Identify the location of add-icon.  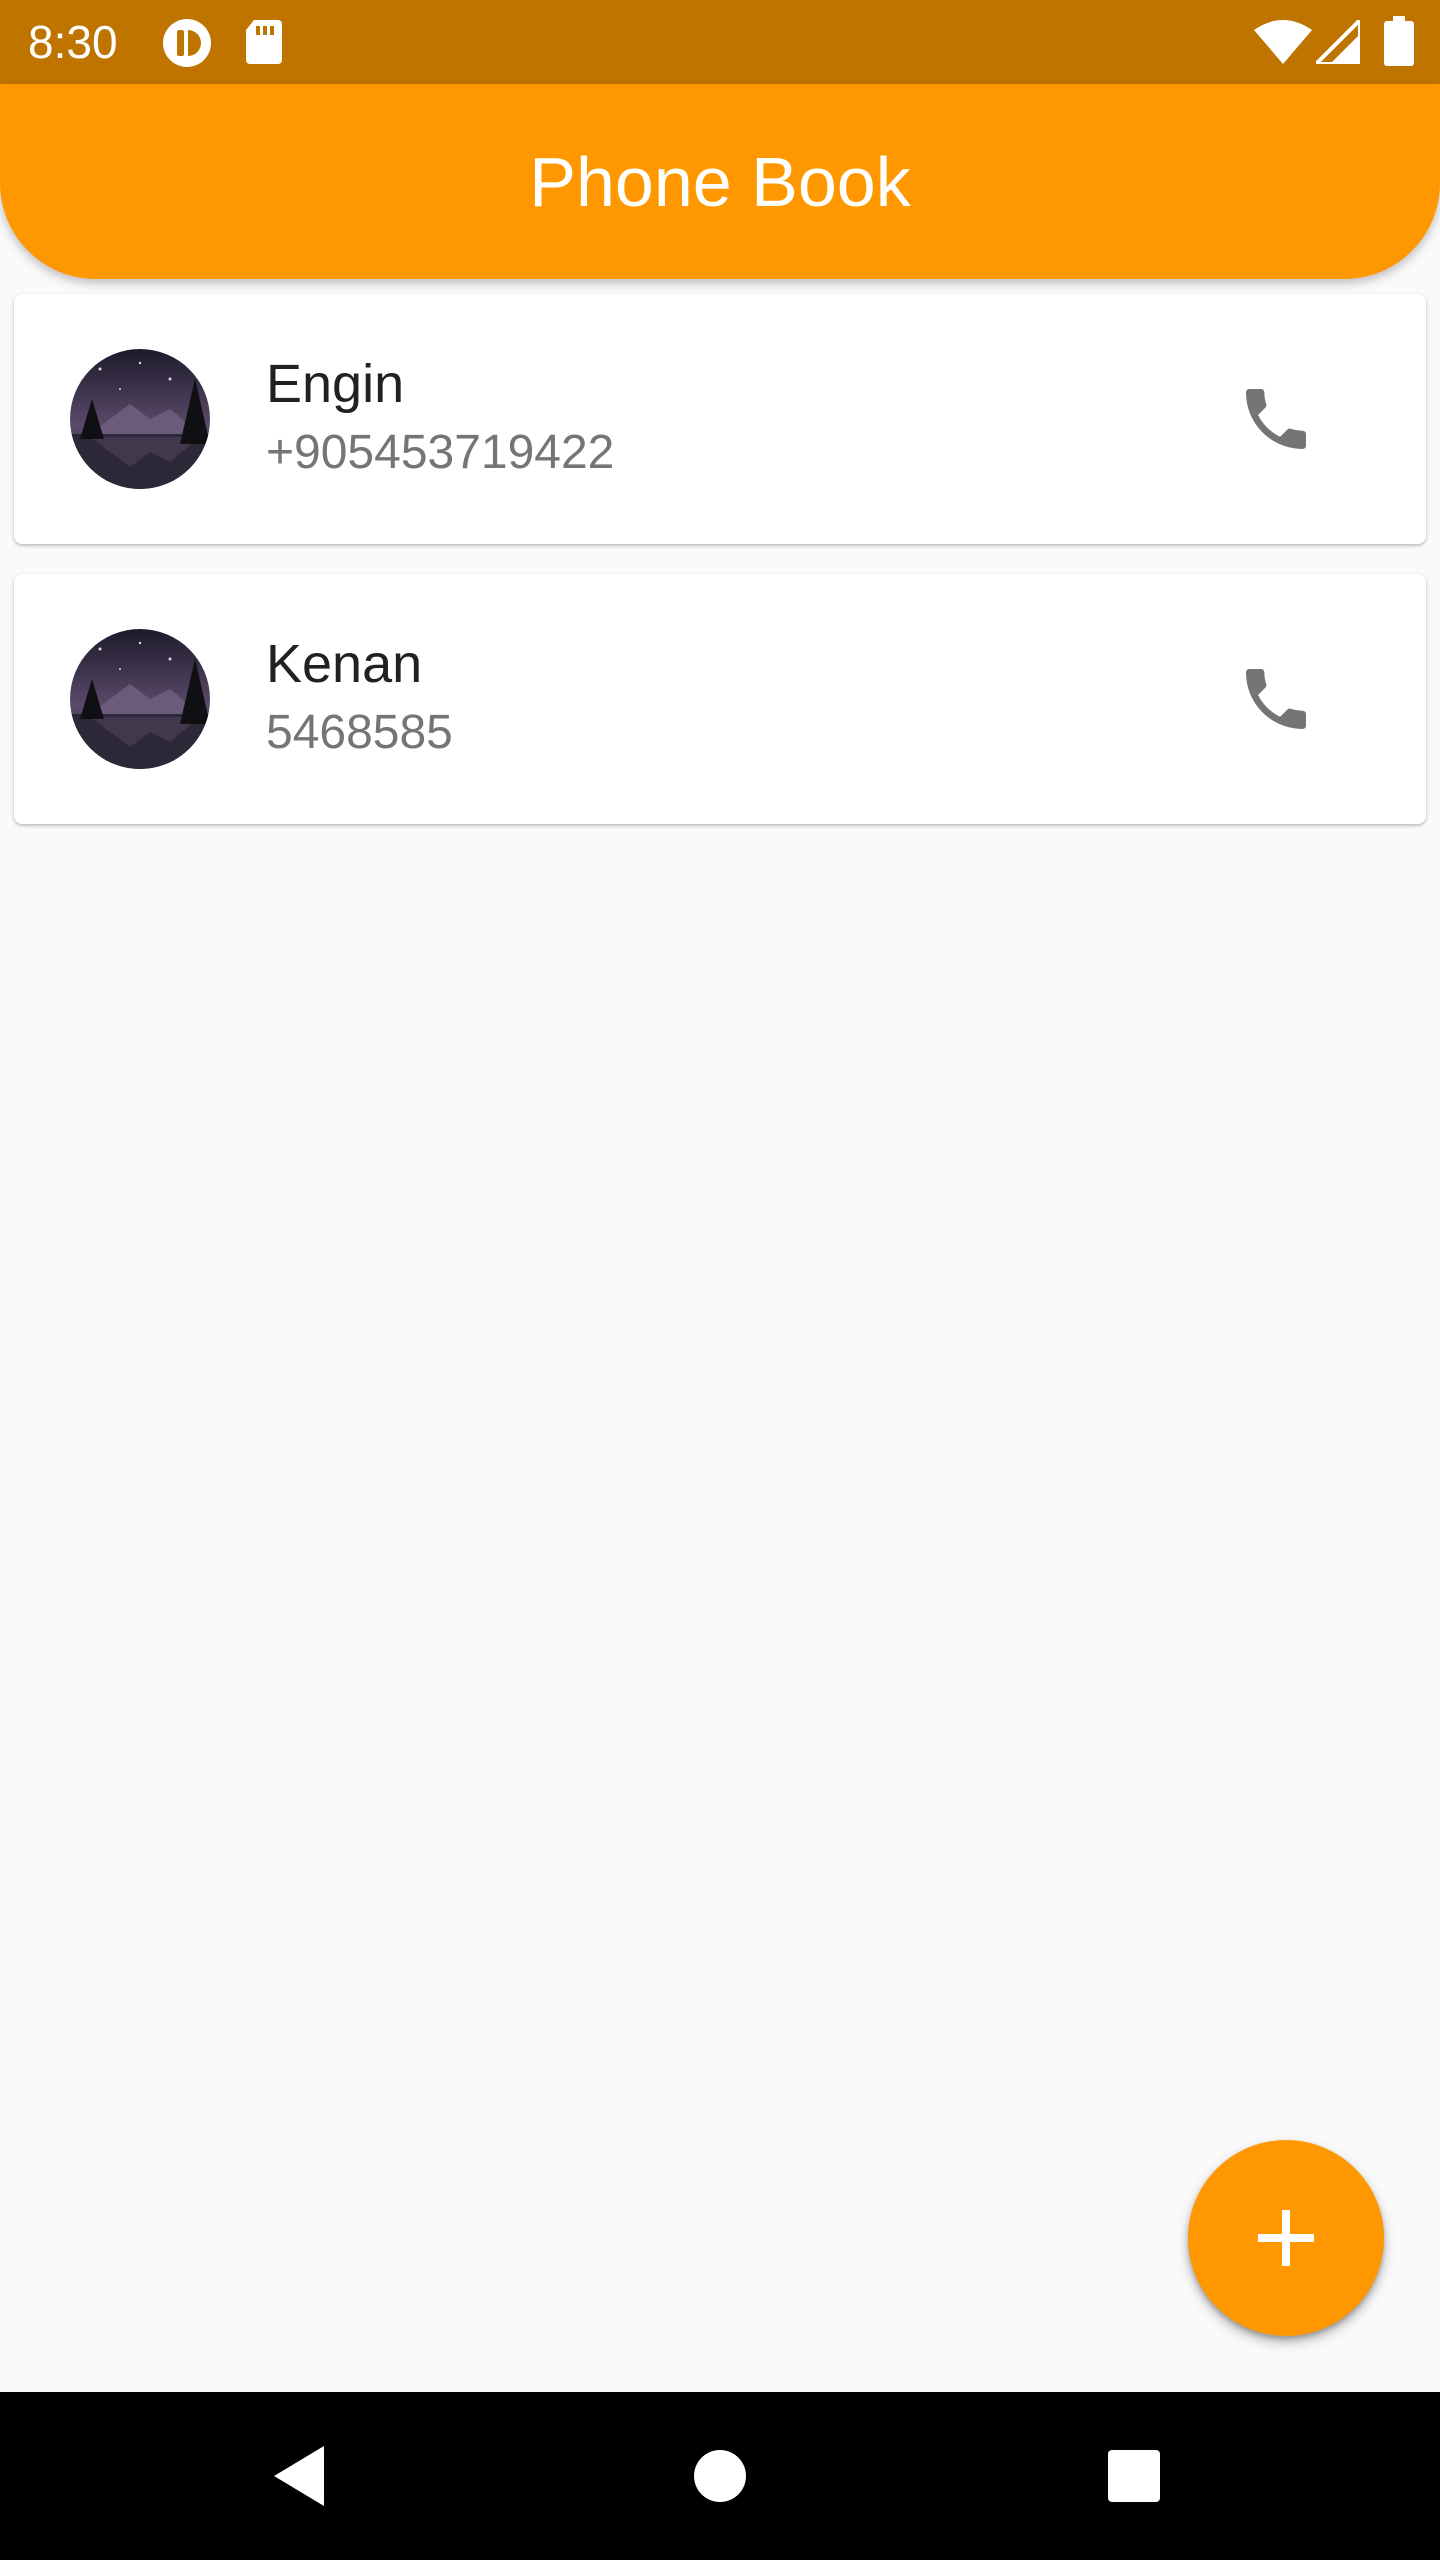
(1286, 2238).